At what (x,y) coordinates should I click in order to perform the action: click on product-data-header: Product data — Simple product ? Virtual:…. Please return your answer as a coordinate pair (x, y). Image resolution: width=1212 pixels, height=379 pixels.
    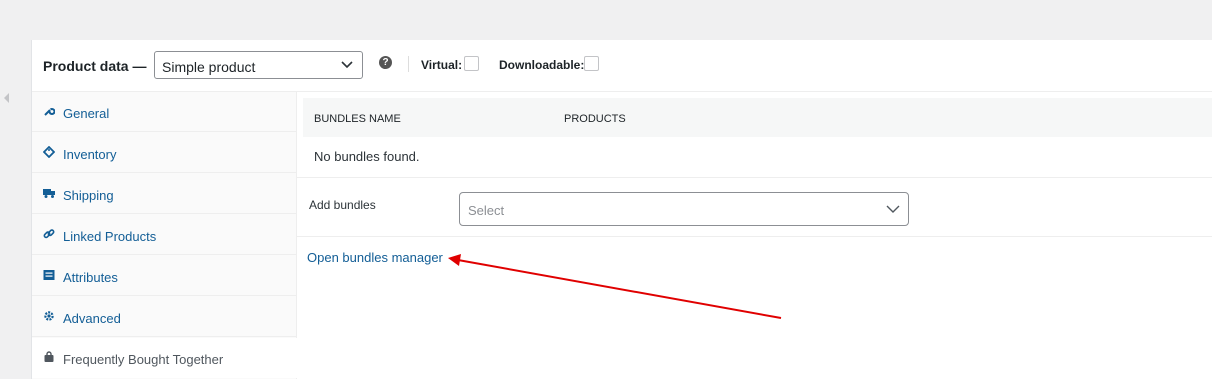
    Looking at the image, I should click on (622, 66).